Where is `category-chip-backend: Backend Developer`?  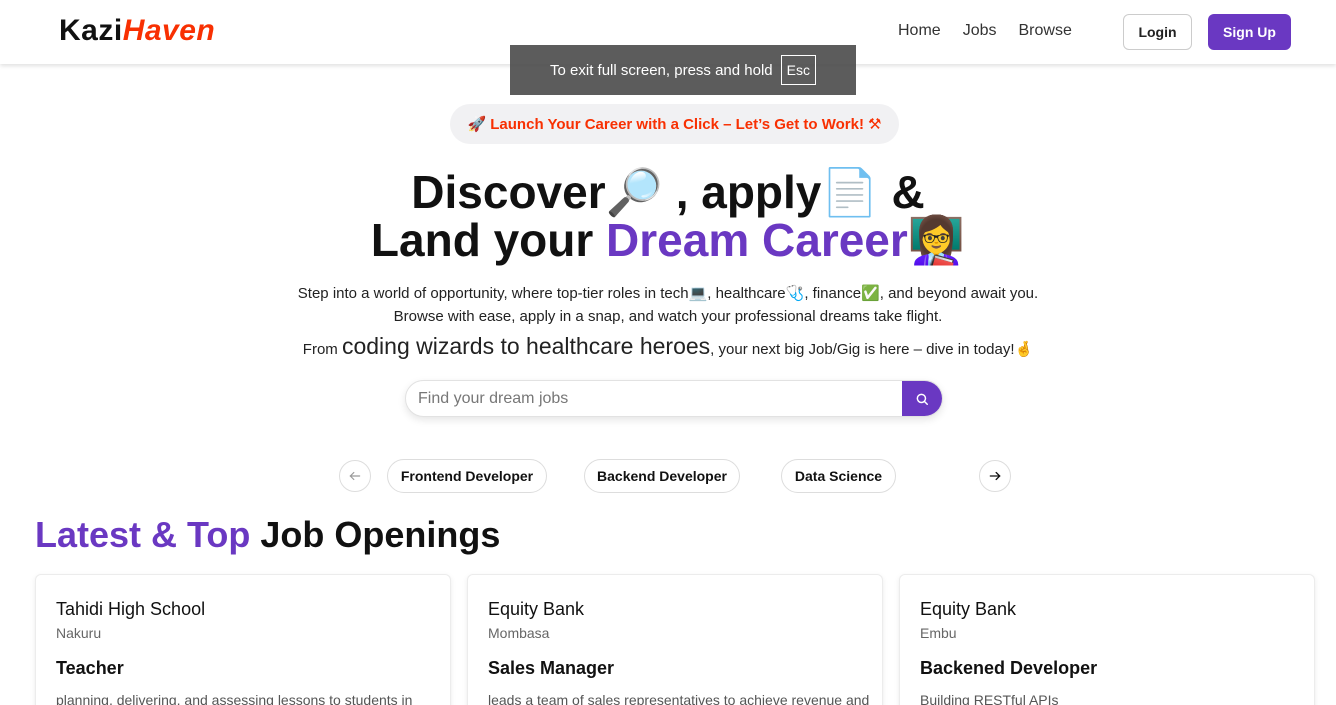
category-chip-backend: Backend Developer is located at coordinates (662, 476).